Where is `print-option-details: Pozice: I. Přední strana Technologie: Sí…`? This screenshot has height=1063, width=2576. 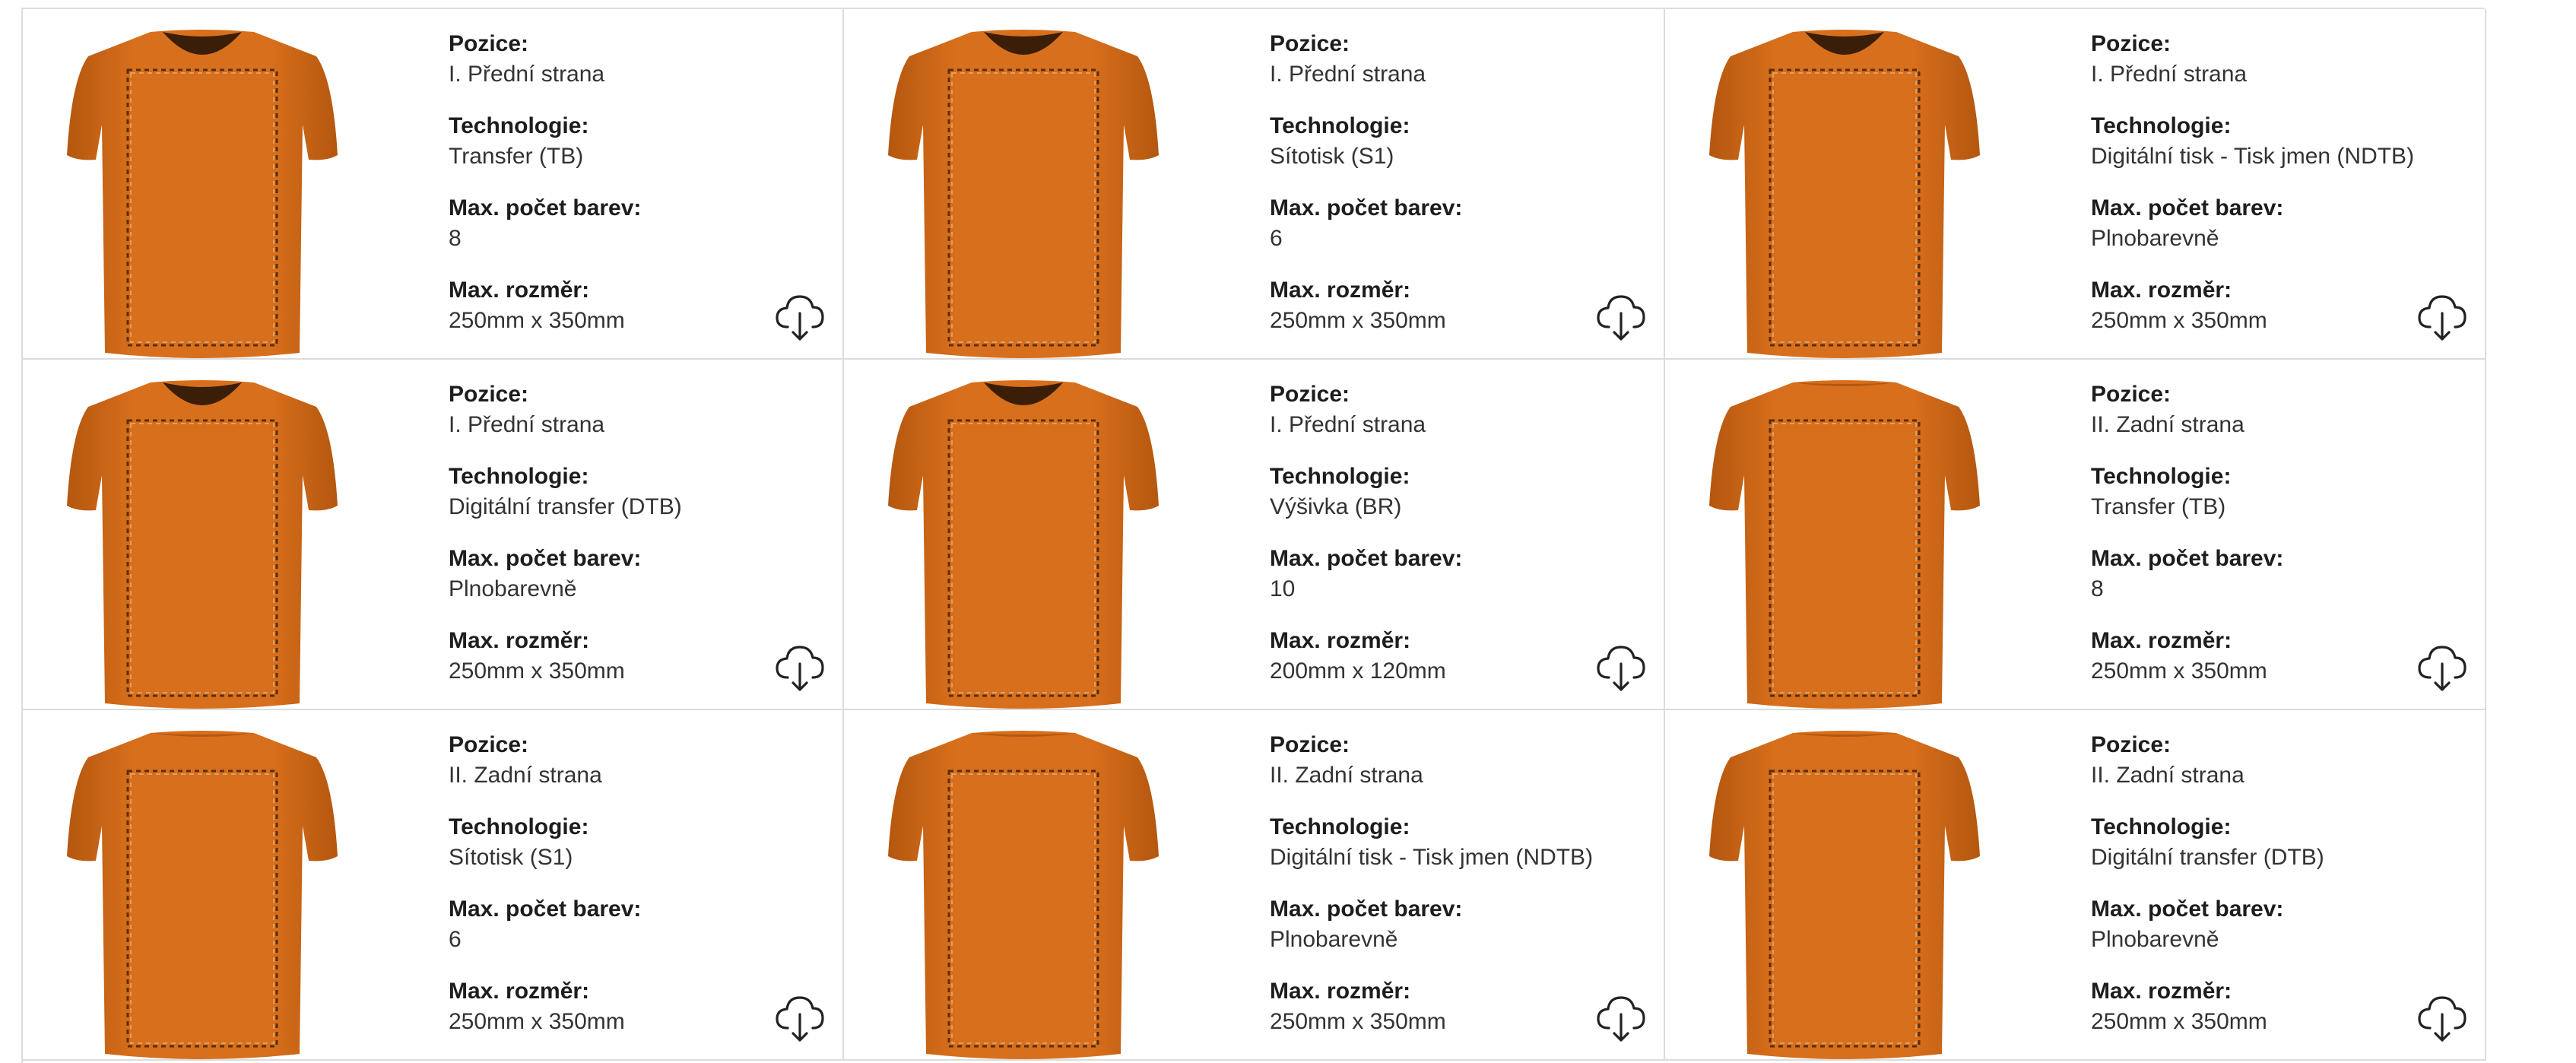 print-option-details: Pozice: I. Přední strana Technologie: Sí… is located at coordinates (1366, 183).